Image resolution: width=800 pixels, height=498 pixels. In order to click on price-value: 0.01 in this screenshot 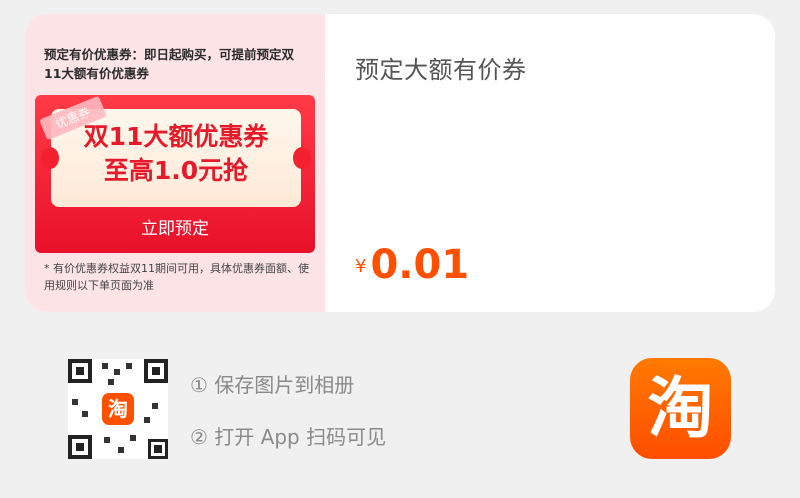, I will do `click(420, 265)`.